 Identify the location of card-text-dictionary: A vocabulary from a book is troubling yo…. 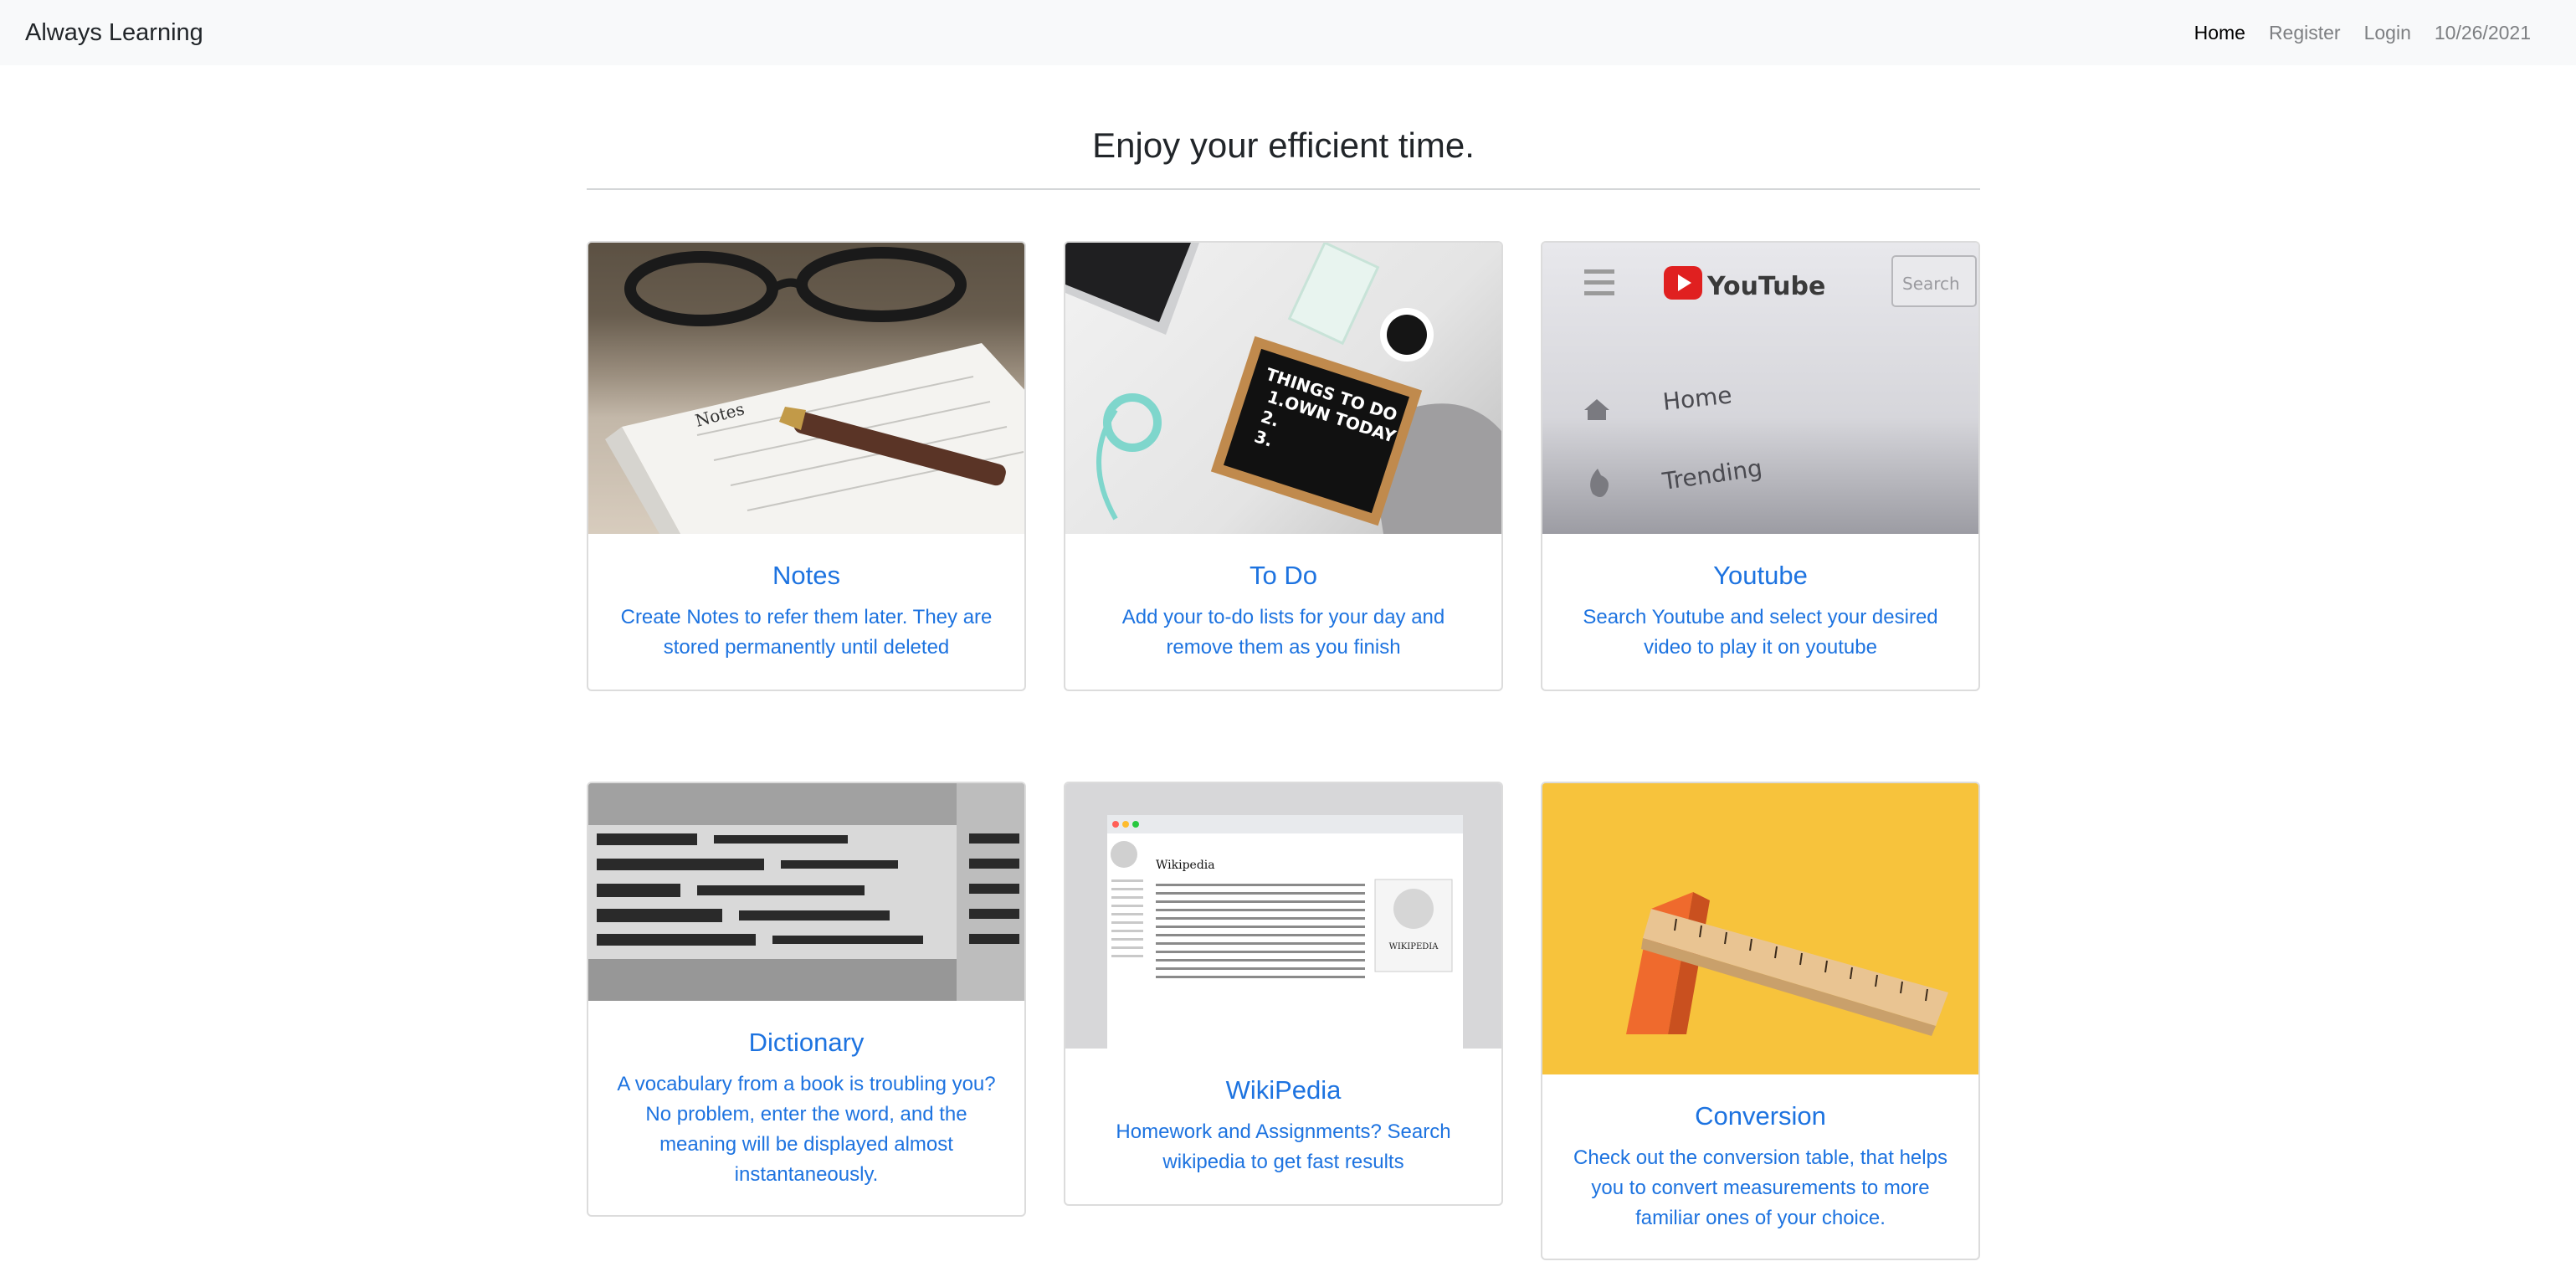
(806, 1130).